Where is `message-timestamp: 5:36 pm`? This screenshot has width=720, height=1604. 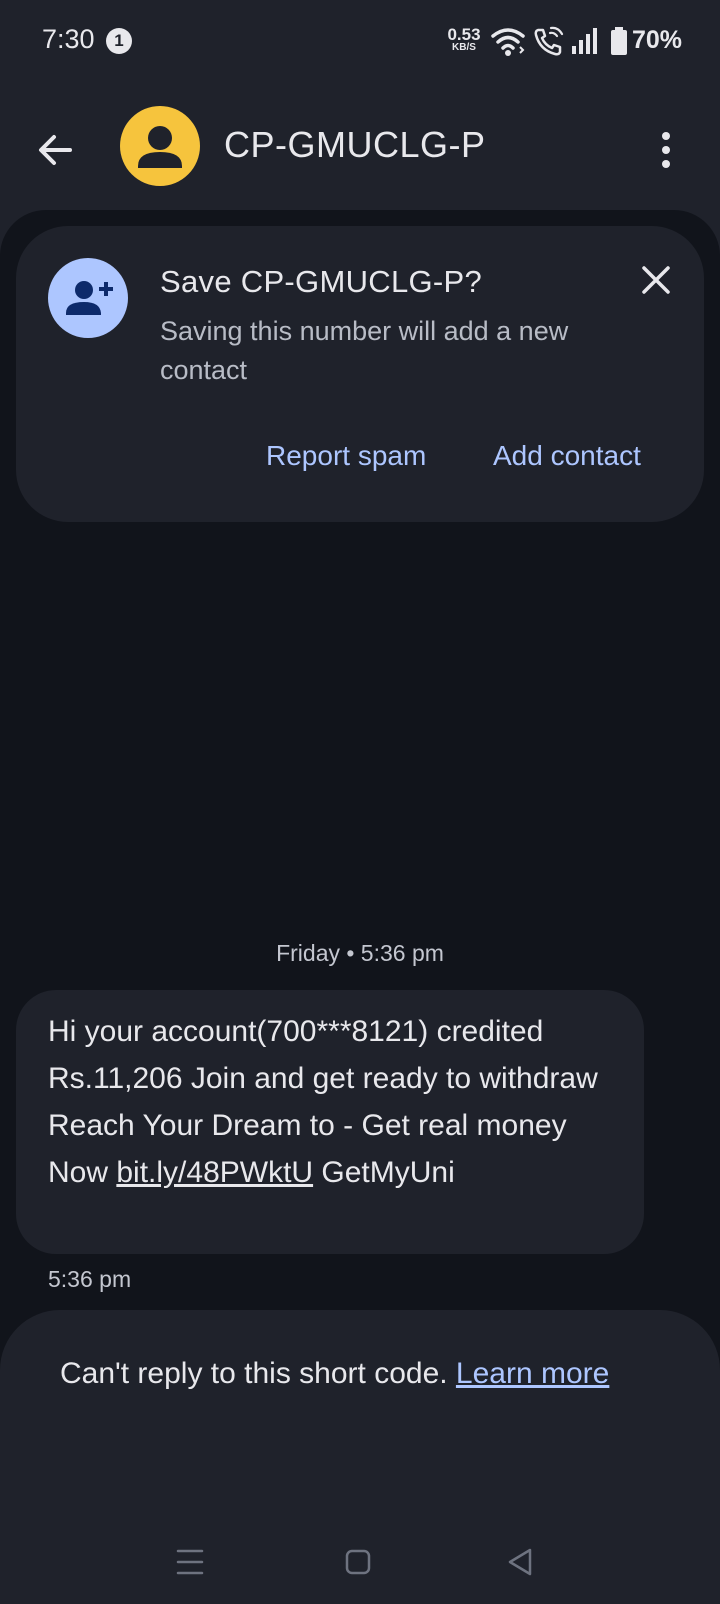
message-timestamp: 5:36 pm is located at coordinates (90, 1279).